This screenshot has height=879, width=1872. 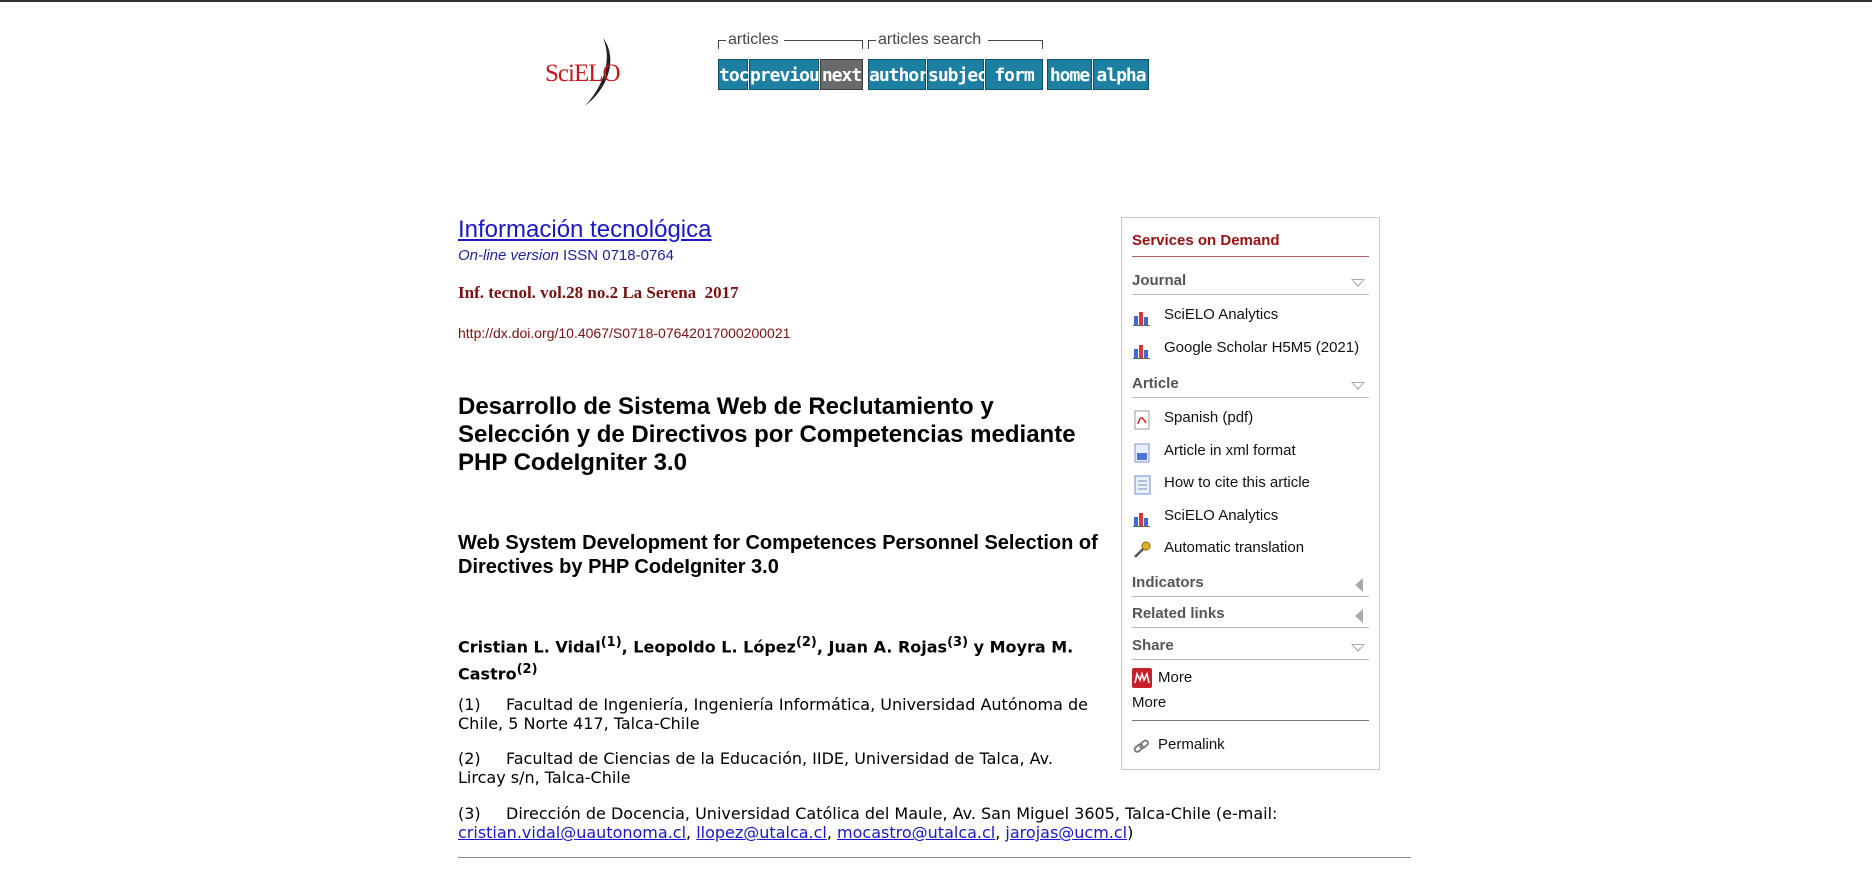 What do you see at coordinates (1209, 417) in the screenshot?
I see `sidebar-item-label: Spanish (pdf)` at bounding box center [1209, 417].